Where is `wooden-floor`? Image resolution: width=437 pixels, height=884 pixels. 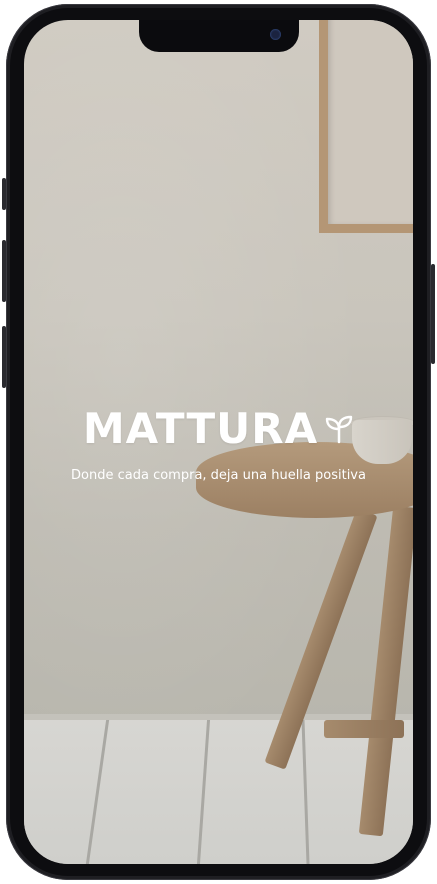
wooden-floor is located at coordinates (218, 792).